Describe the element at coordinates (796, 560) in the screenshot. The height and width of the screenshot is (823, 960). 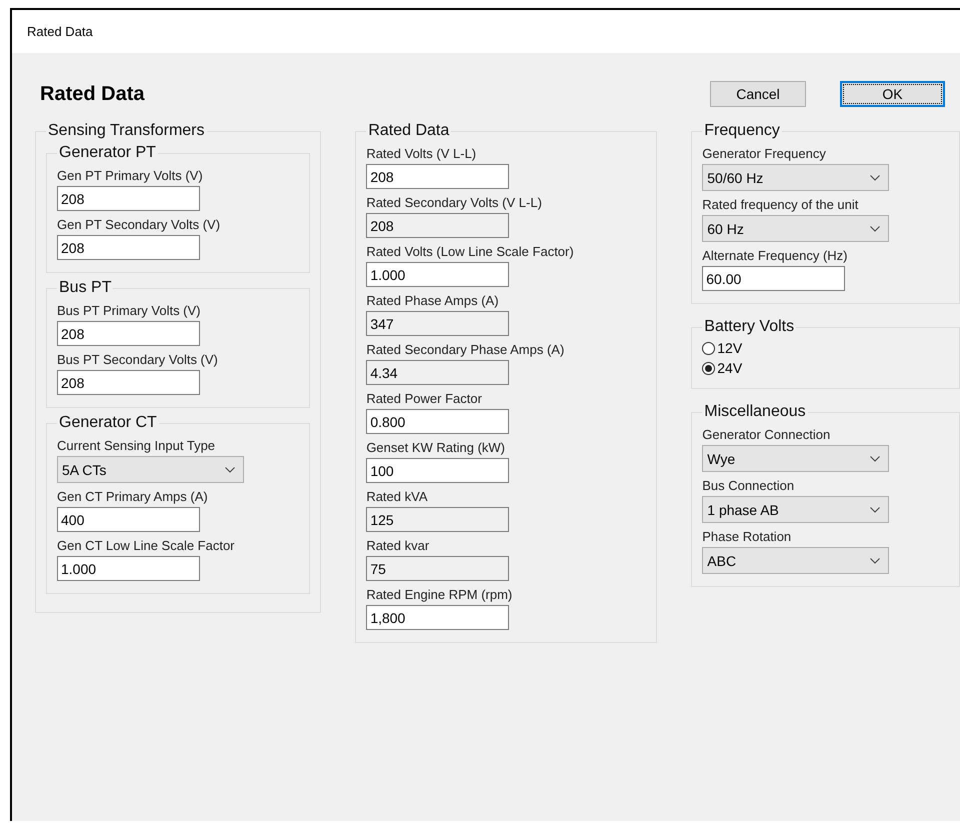
I see `dropdown: ABC` at that location.